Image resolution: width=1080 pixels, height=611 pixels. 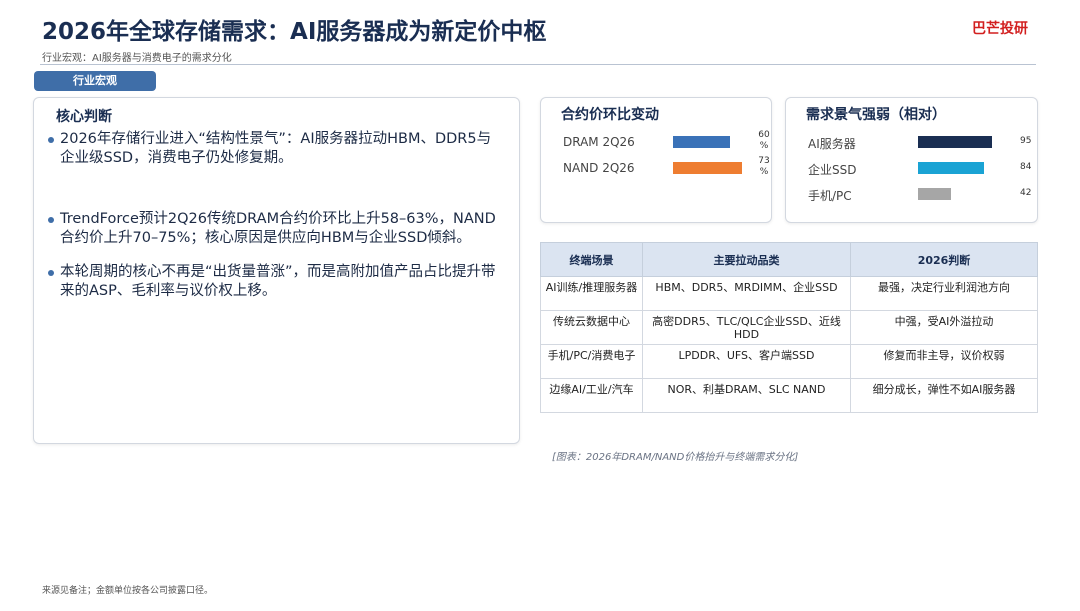 I want to click on price-change-card: 合约价环比变动 DRAM 2Q26 60 % NAND 2Q26 73 %, so click(x=656, y=160).